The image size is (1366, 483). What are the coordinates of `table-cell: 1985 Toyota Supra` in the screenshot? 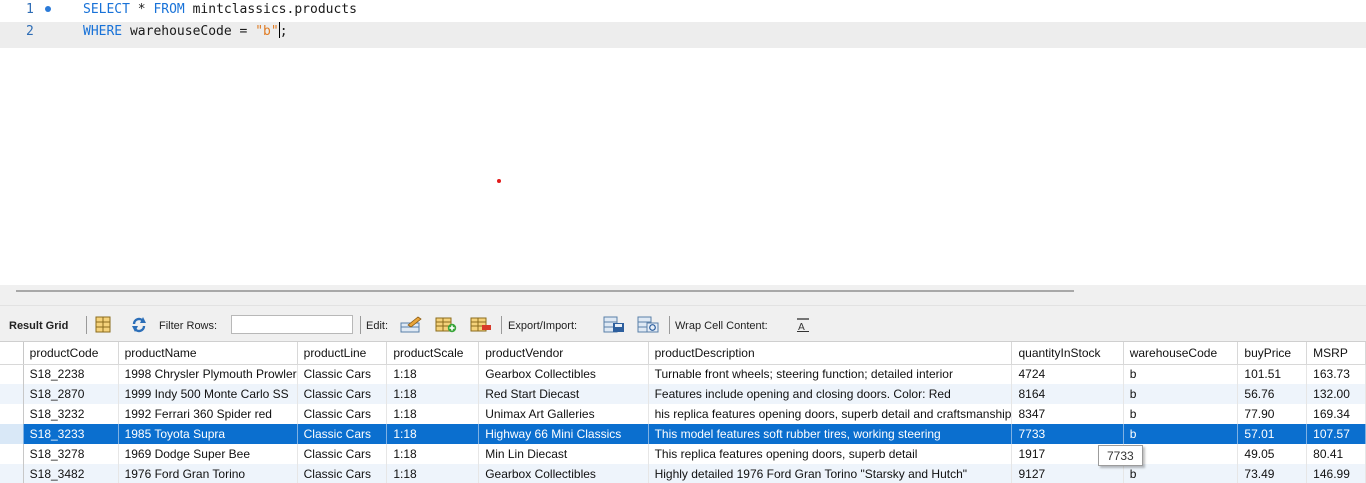 It's located at (208, 434).